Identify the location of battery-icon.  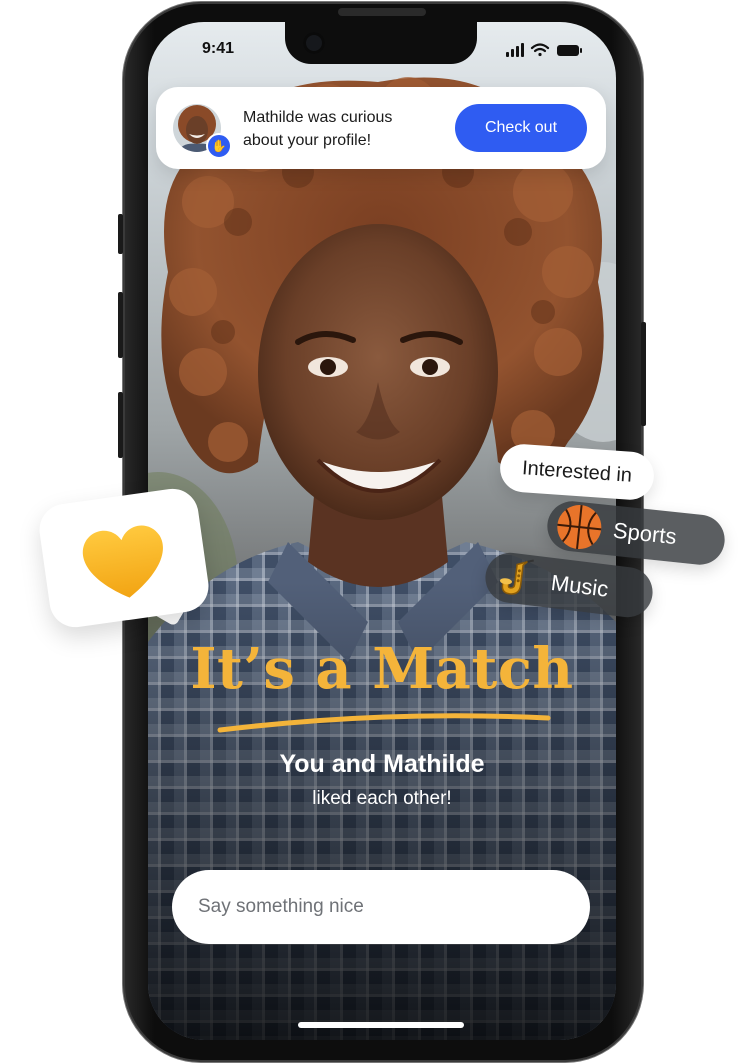
(569, 50).